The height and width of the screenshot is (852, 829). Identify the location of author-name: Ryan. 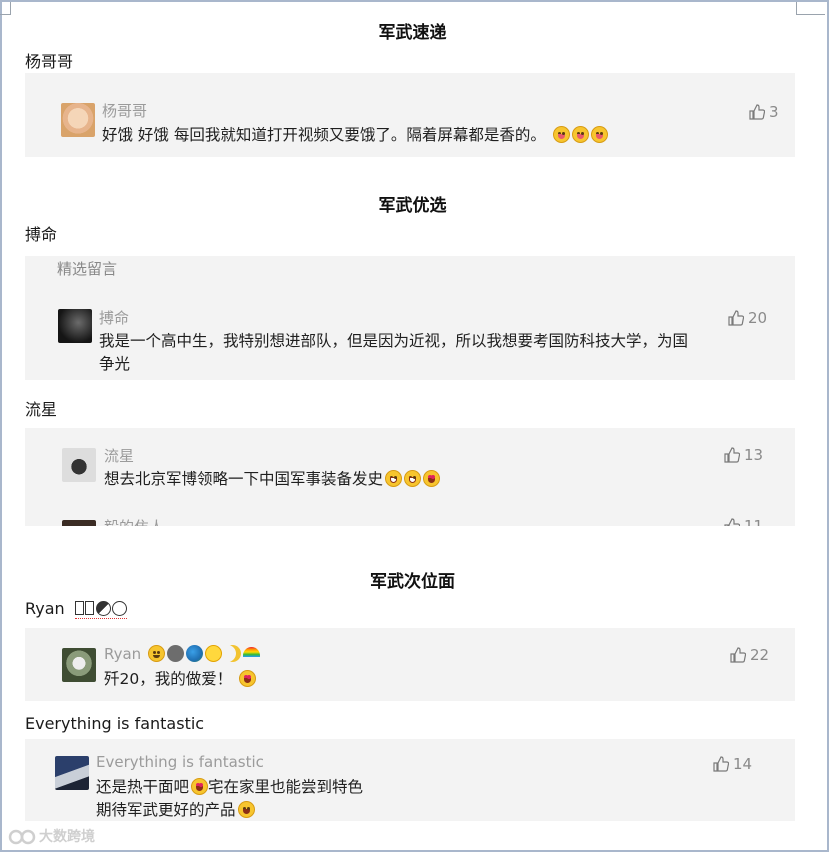
(45, 608).